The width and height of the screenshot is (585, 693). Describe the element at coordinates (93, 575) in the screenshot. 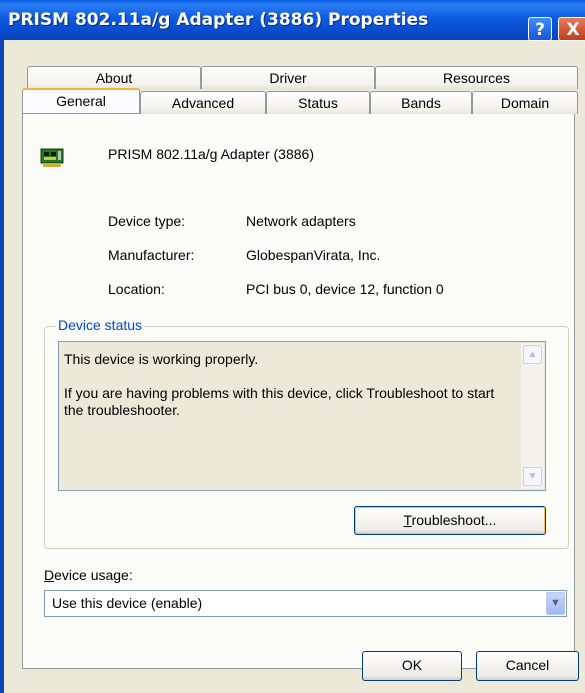

I see `device-usage-label-text: evice usage:` at that location.